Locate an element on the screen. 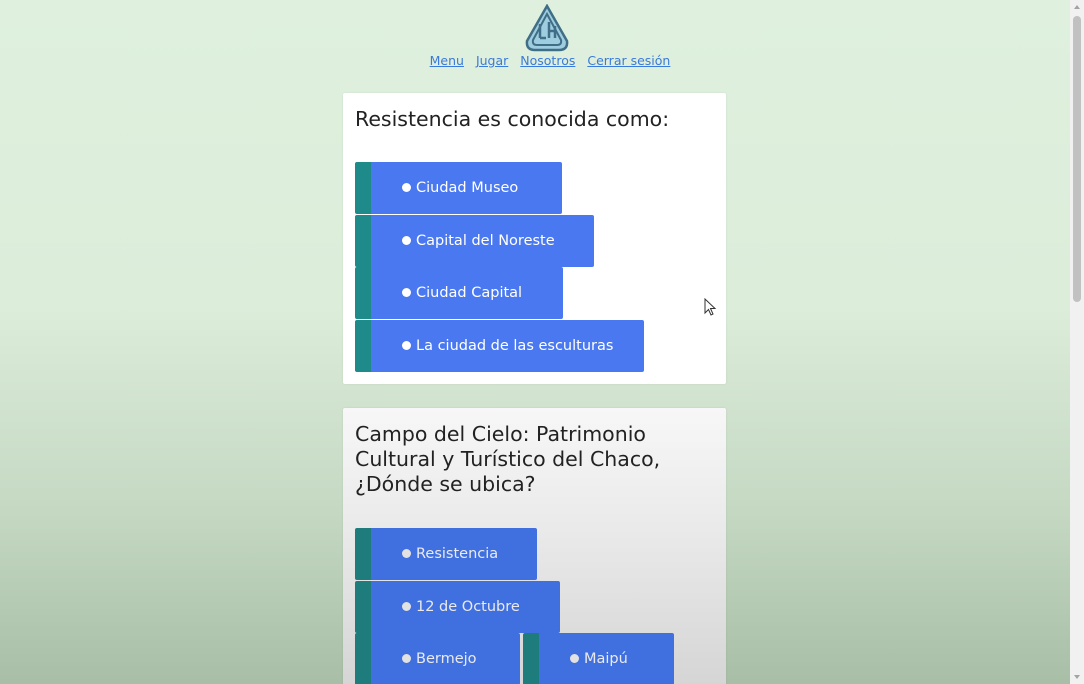  nav-link-jugar: Jugar is located at coordinates (492, 60).